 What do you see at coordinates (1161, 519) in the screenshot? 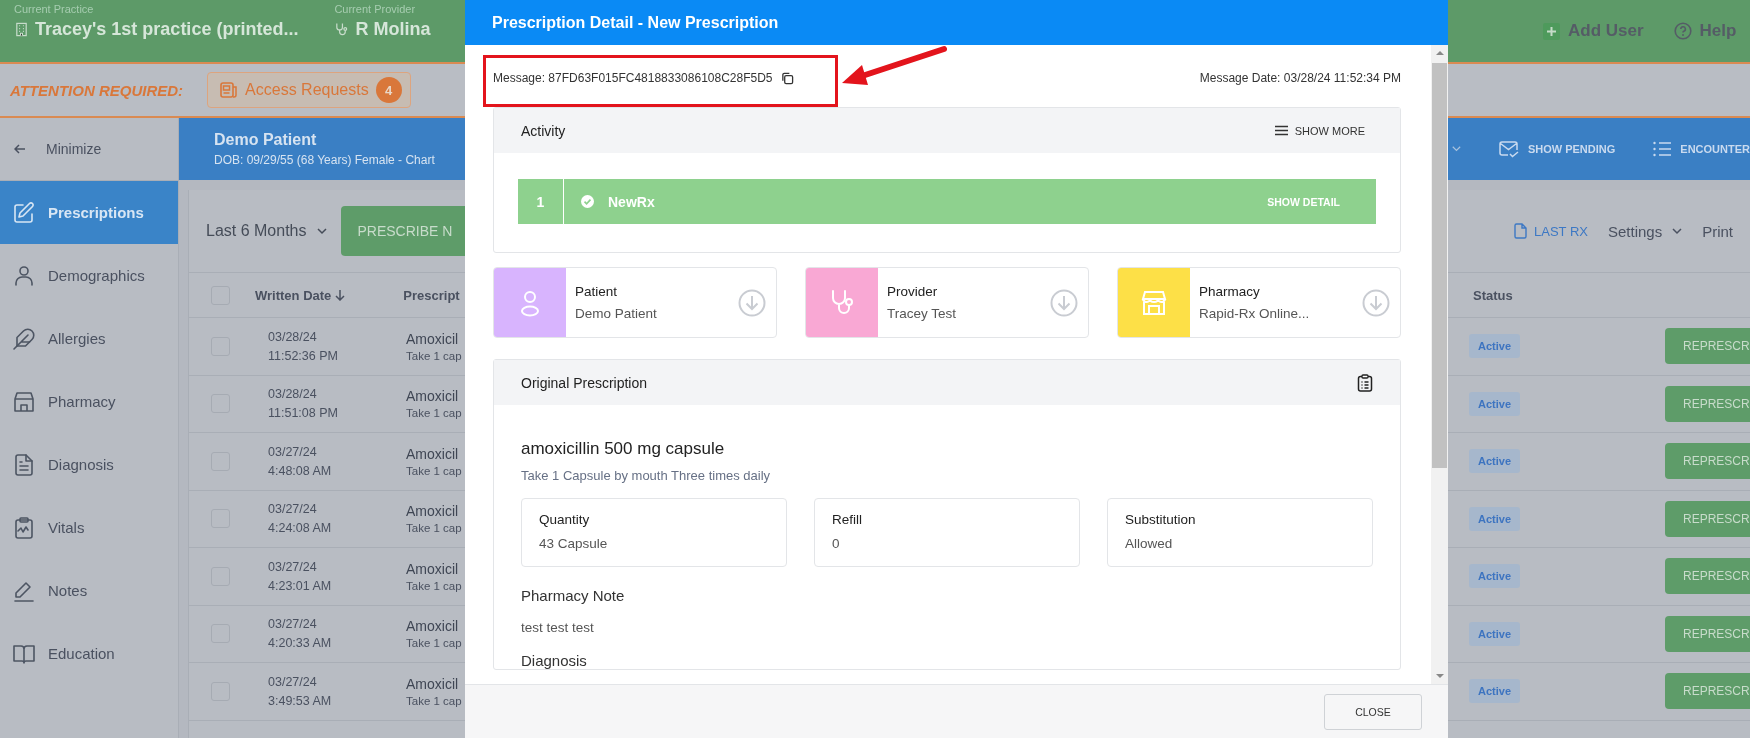
I see `field-label: Substitution` at bounding box center [1161, 519].